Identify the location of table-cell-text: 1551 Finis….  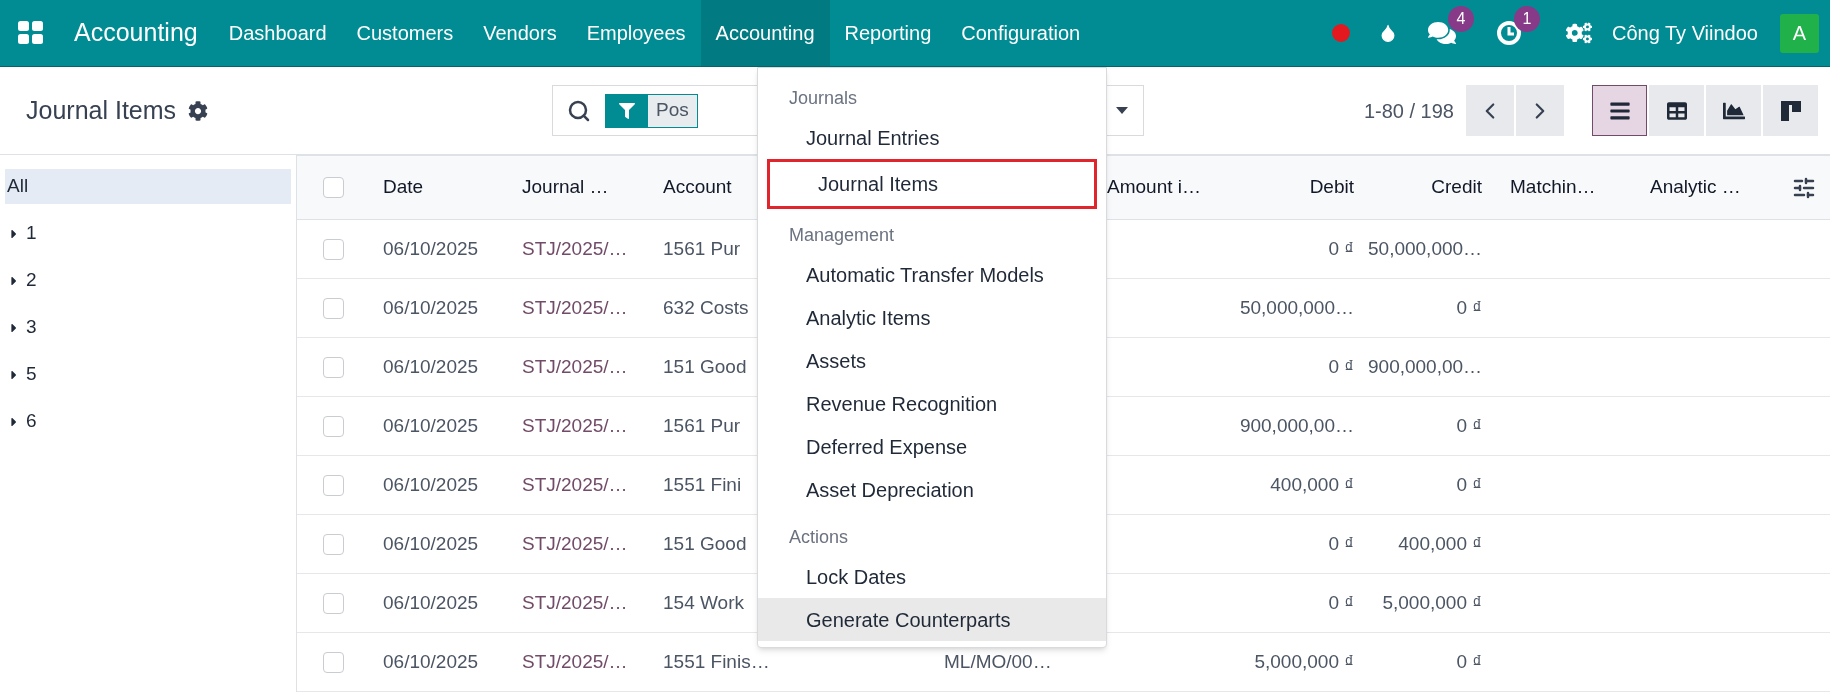
(716, 661).